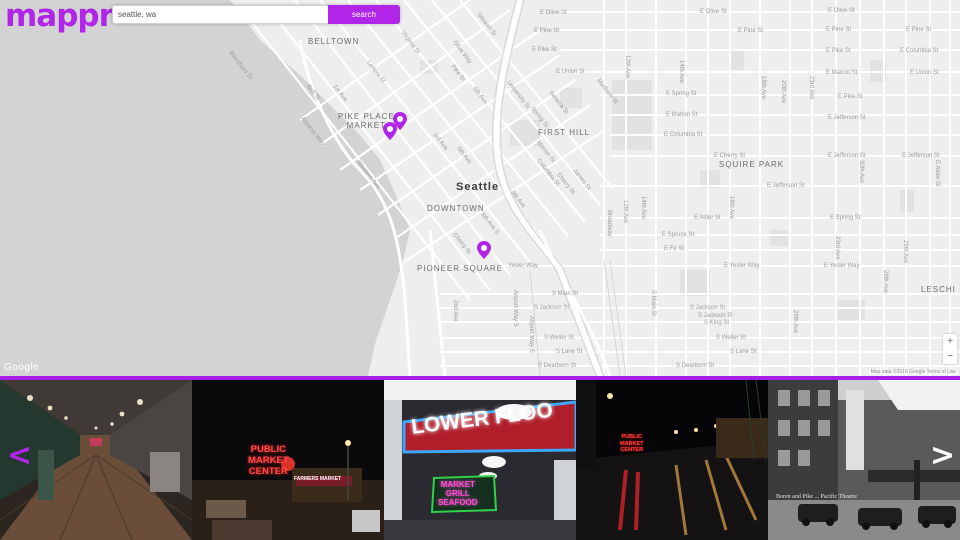 The image size is (960, 540). Describe the element at coordinates (268, 460) in the screenshot. I see `market-neon-sign: PUBLIC MARKET CENTER` at that location.